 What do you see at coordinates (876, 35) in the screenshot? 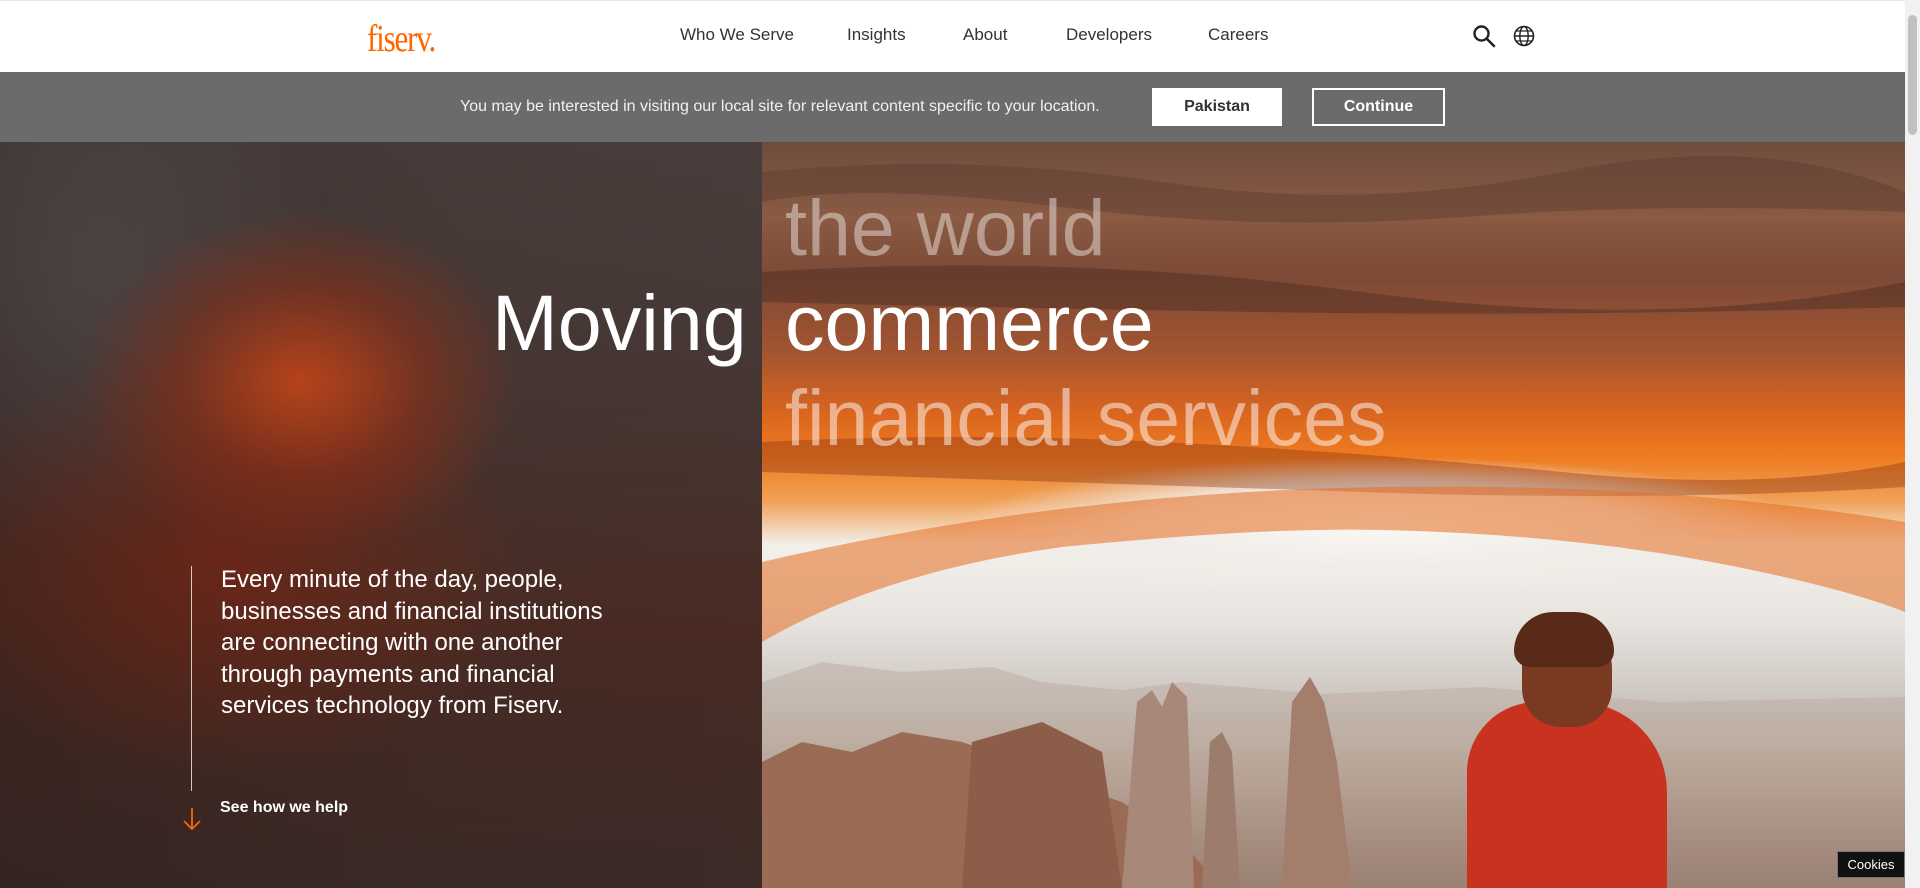
I see `nav-insights: Insights` at bounding box center [876, 35].